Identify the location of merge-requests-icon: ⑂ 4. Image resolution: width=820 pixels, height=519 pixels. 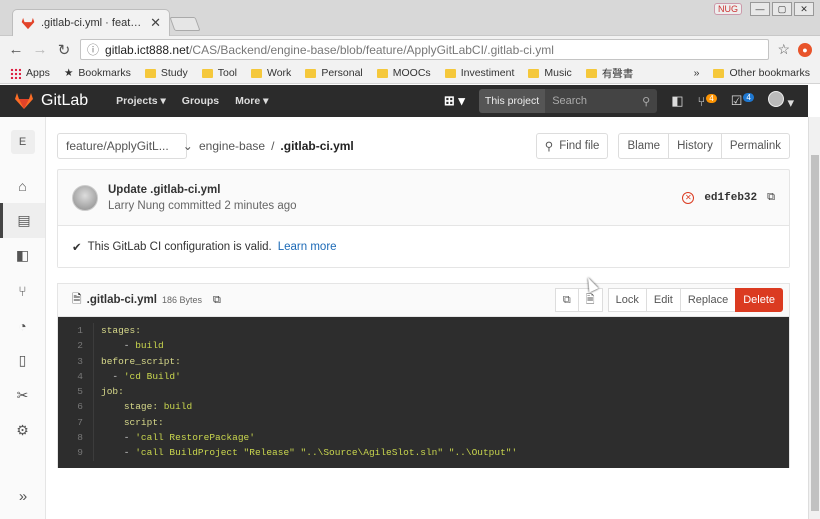
(707, 101).